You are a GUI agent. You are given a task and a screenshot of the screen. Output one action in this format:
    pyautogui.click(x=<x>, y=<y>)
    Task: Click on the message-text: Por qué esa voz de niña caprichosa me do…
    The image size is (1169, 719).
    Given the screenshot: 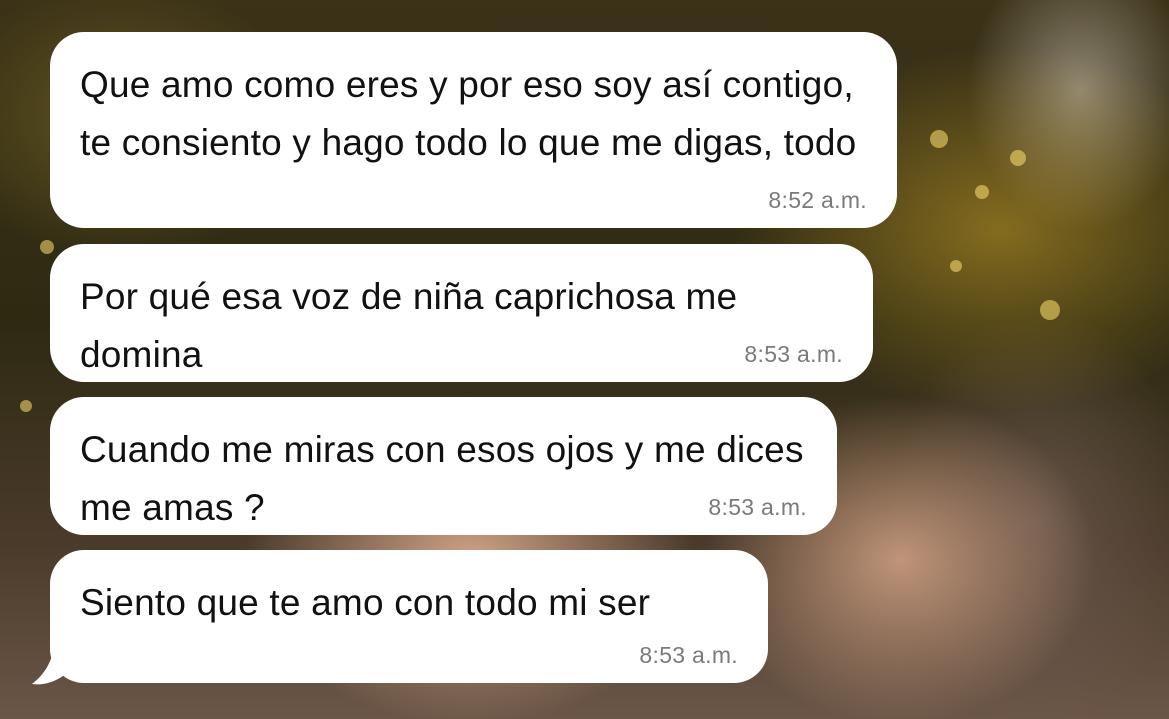 What is the action you would take?
    pyautogui.click(x=409, y=325)
    